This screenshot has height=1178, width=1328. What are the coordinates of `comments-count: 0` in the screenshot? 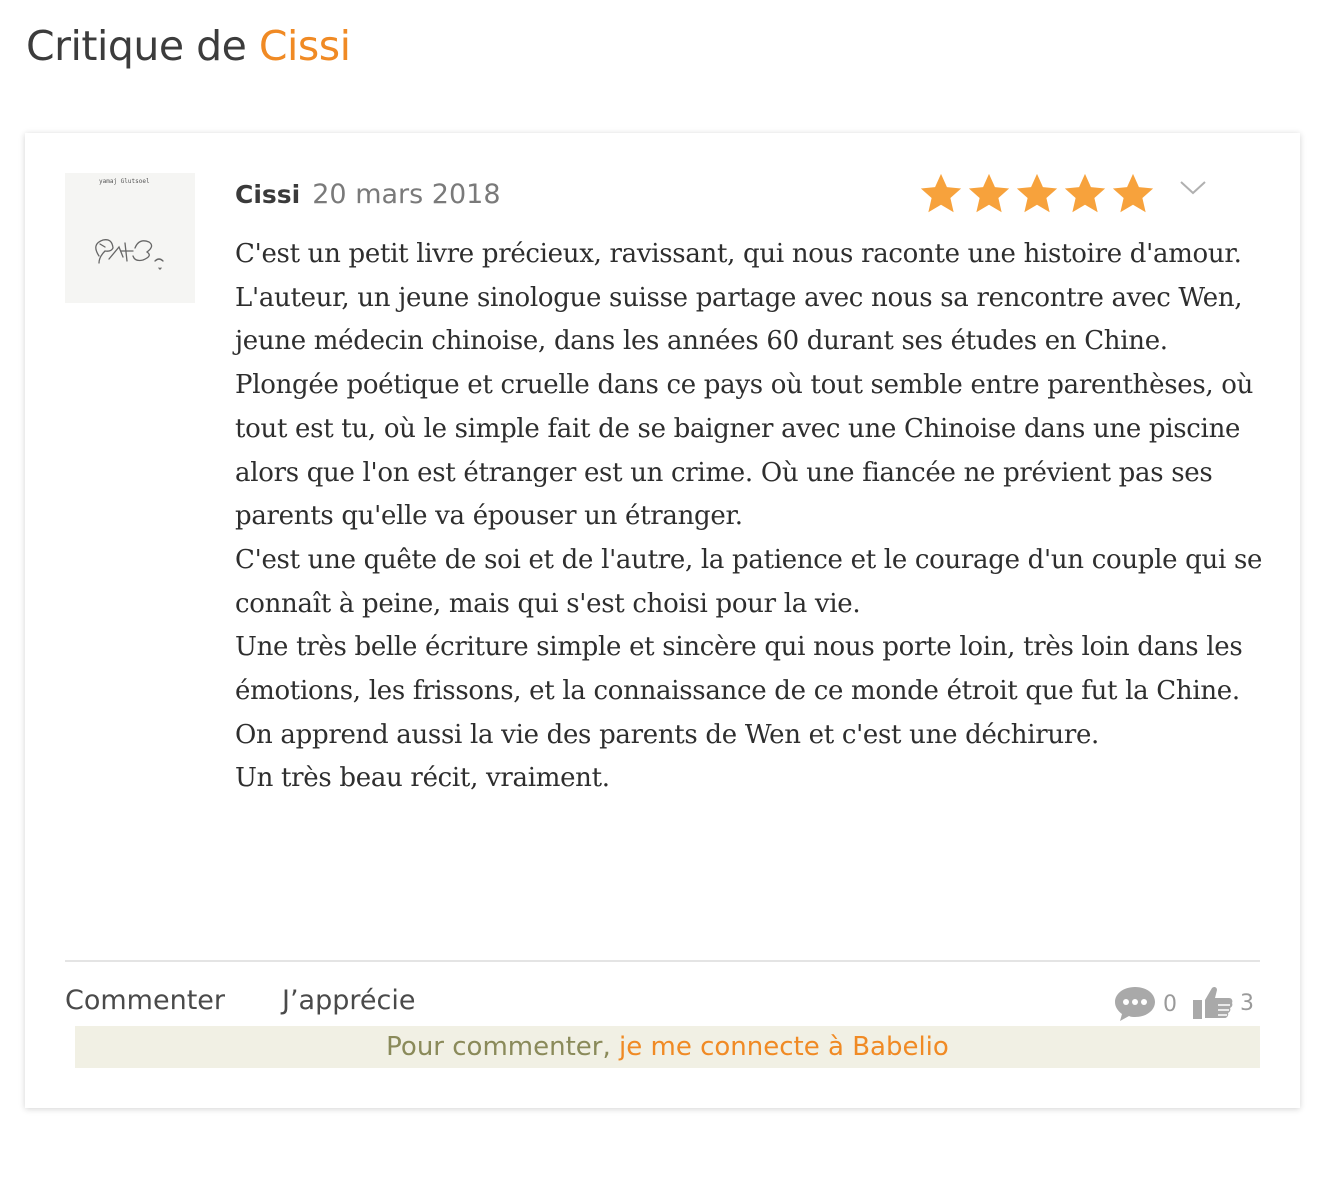 It's located at (1170, 1004).